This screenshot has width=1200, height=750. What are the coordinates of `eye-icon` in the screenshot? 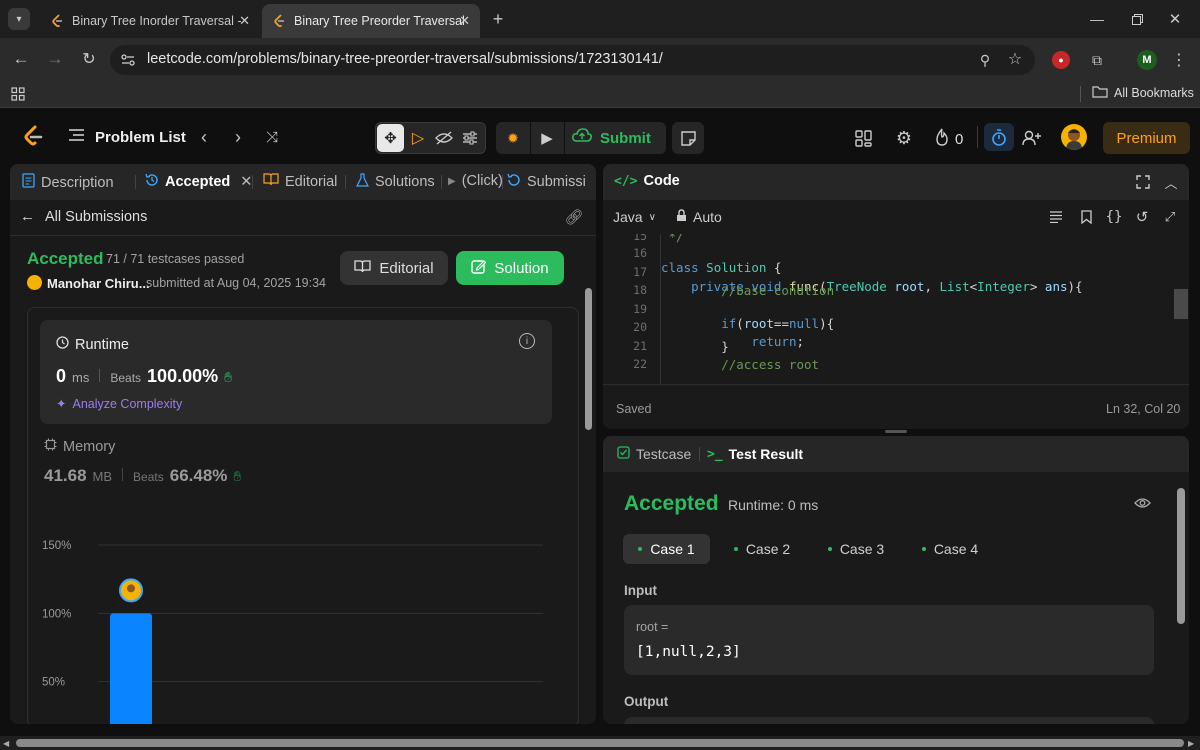 It's located at (1142, 503).